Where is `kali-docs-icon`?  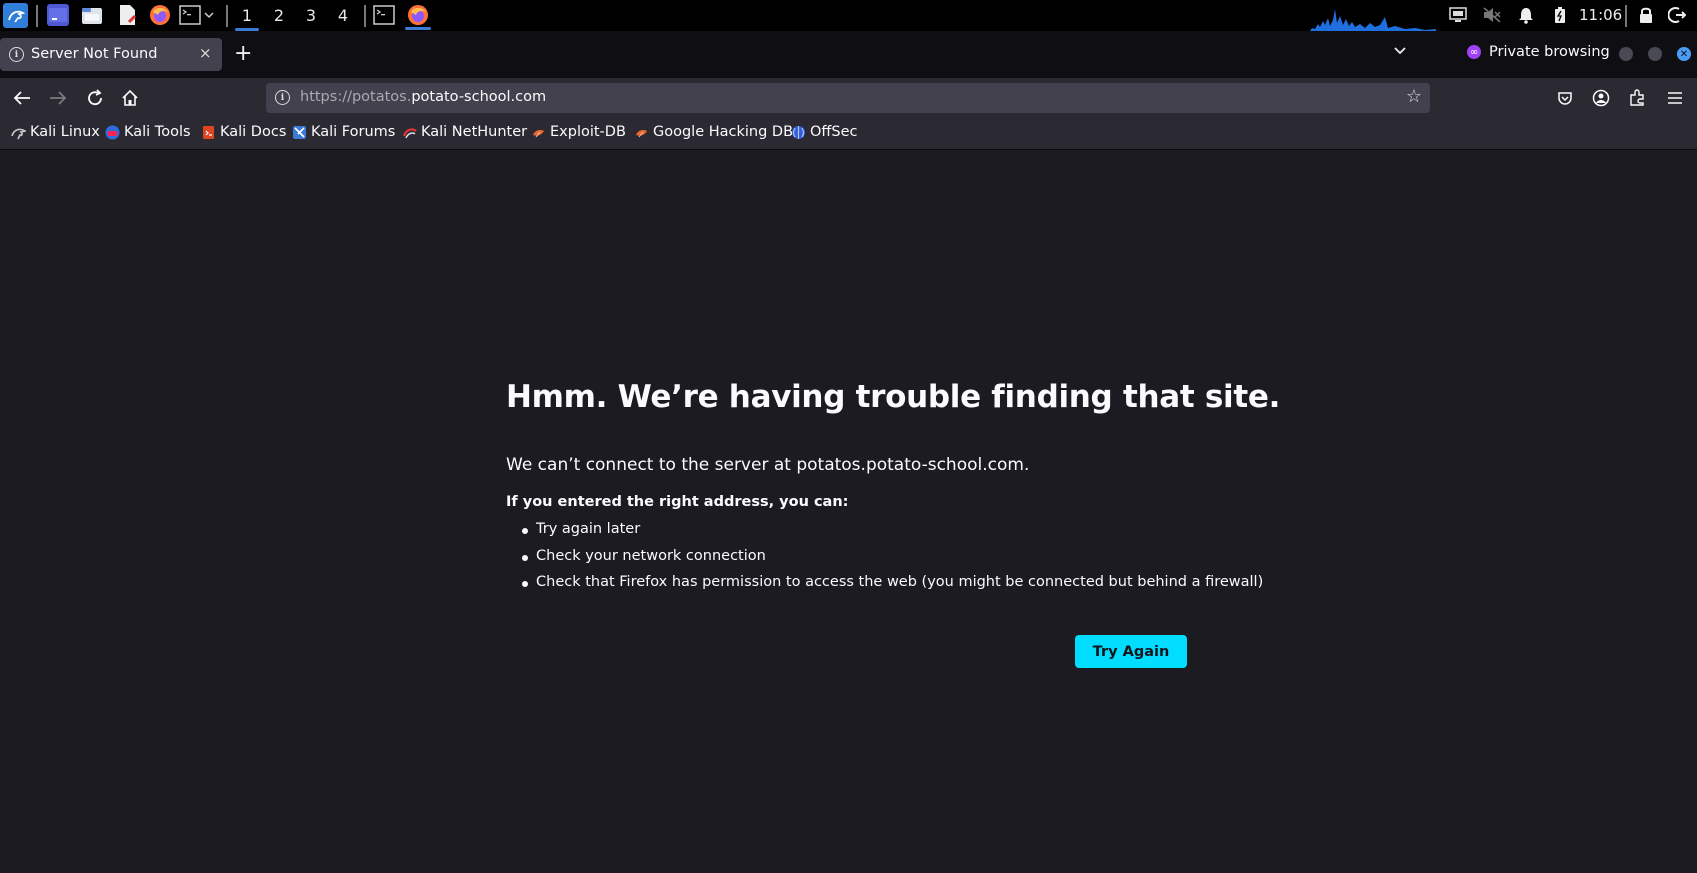 kali-docs-icon is located at coordinates (208, 132).